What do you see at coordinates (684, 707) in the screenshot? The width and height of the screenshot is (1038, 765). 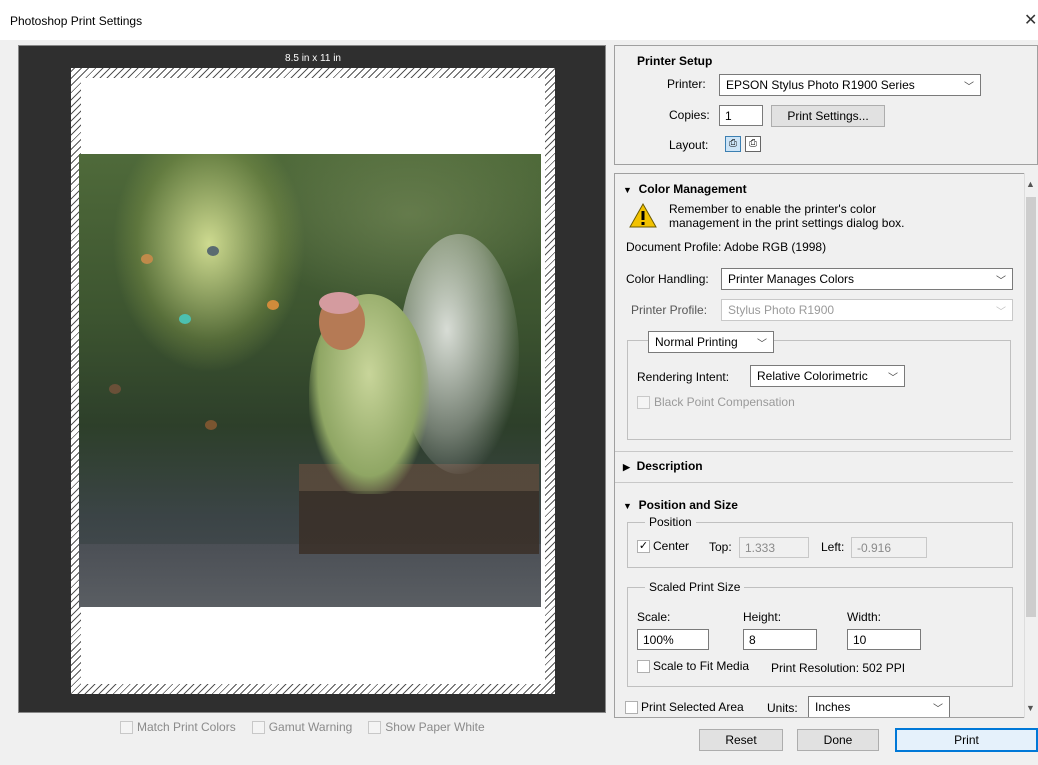 I see `print-selected-area-checkbox: Print Selected Area` at bounding box center [684, 707].